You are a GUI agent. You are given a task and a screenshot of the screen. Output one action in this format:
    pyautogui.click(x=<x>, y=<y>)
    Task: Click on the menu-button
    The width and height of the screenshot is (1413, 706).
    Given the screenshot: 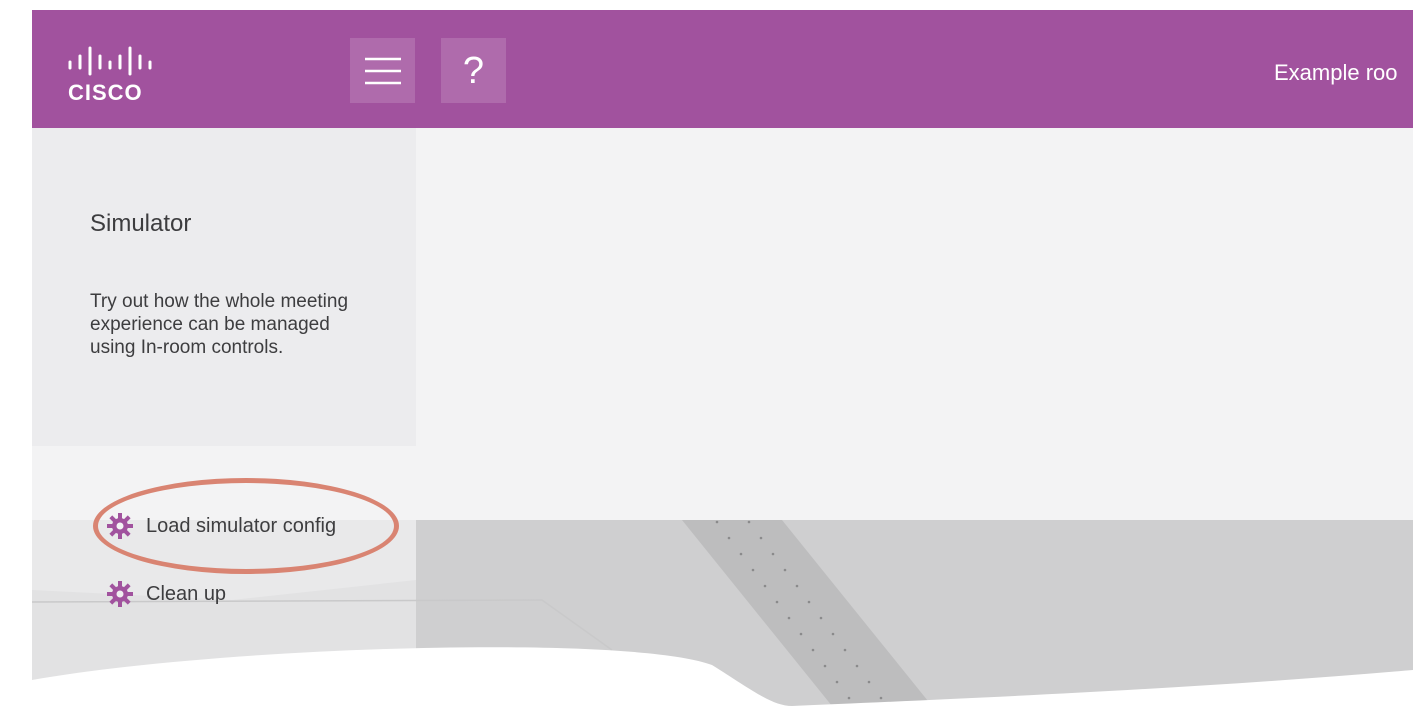 What is the action you would take?
    pyautogui.click(x=382, y=70)
    